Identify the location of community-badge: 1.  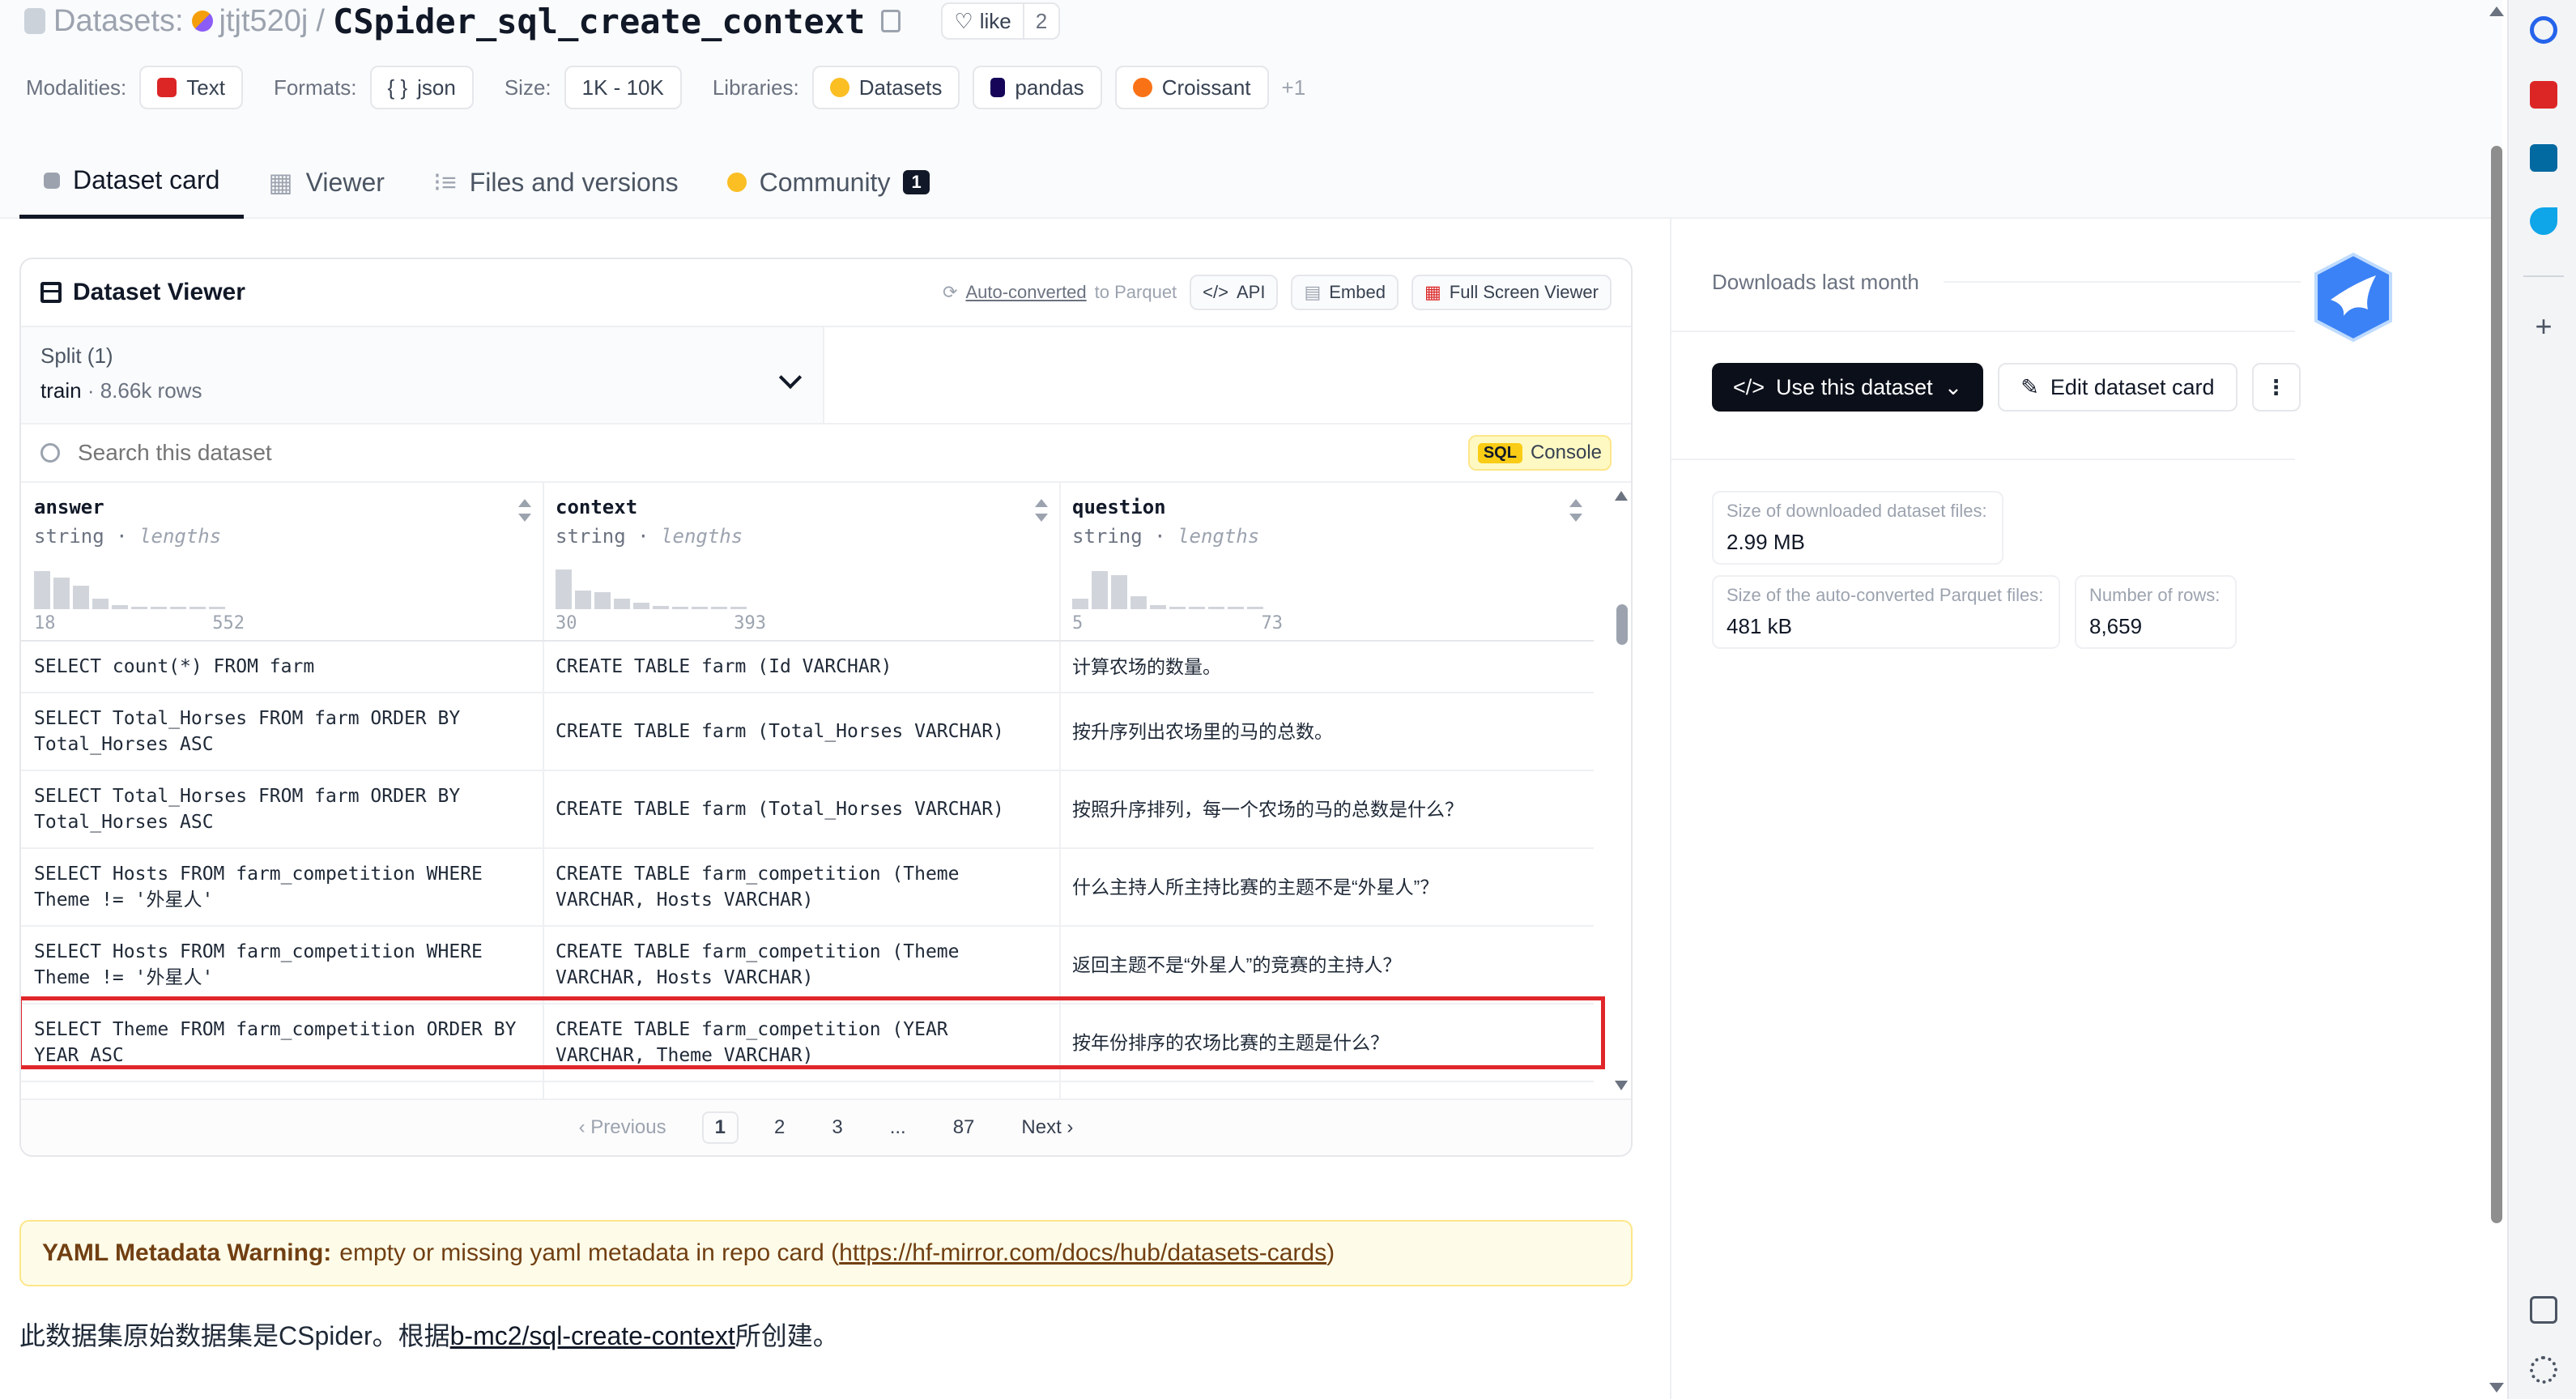
(916, 182).